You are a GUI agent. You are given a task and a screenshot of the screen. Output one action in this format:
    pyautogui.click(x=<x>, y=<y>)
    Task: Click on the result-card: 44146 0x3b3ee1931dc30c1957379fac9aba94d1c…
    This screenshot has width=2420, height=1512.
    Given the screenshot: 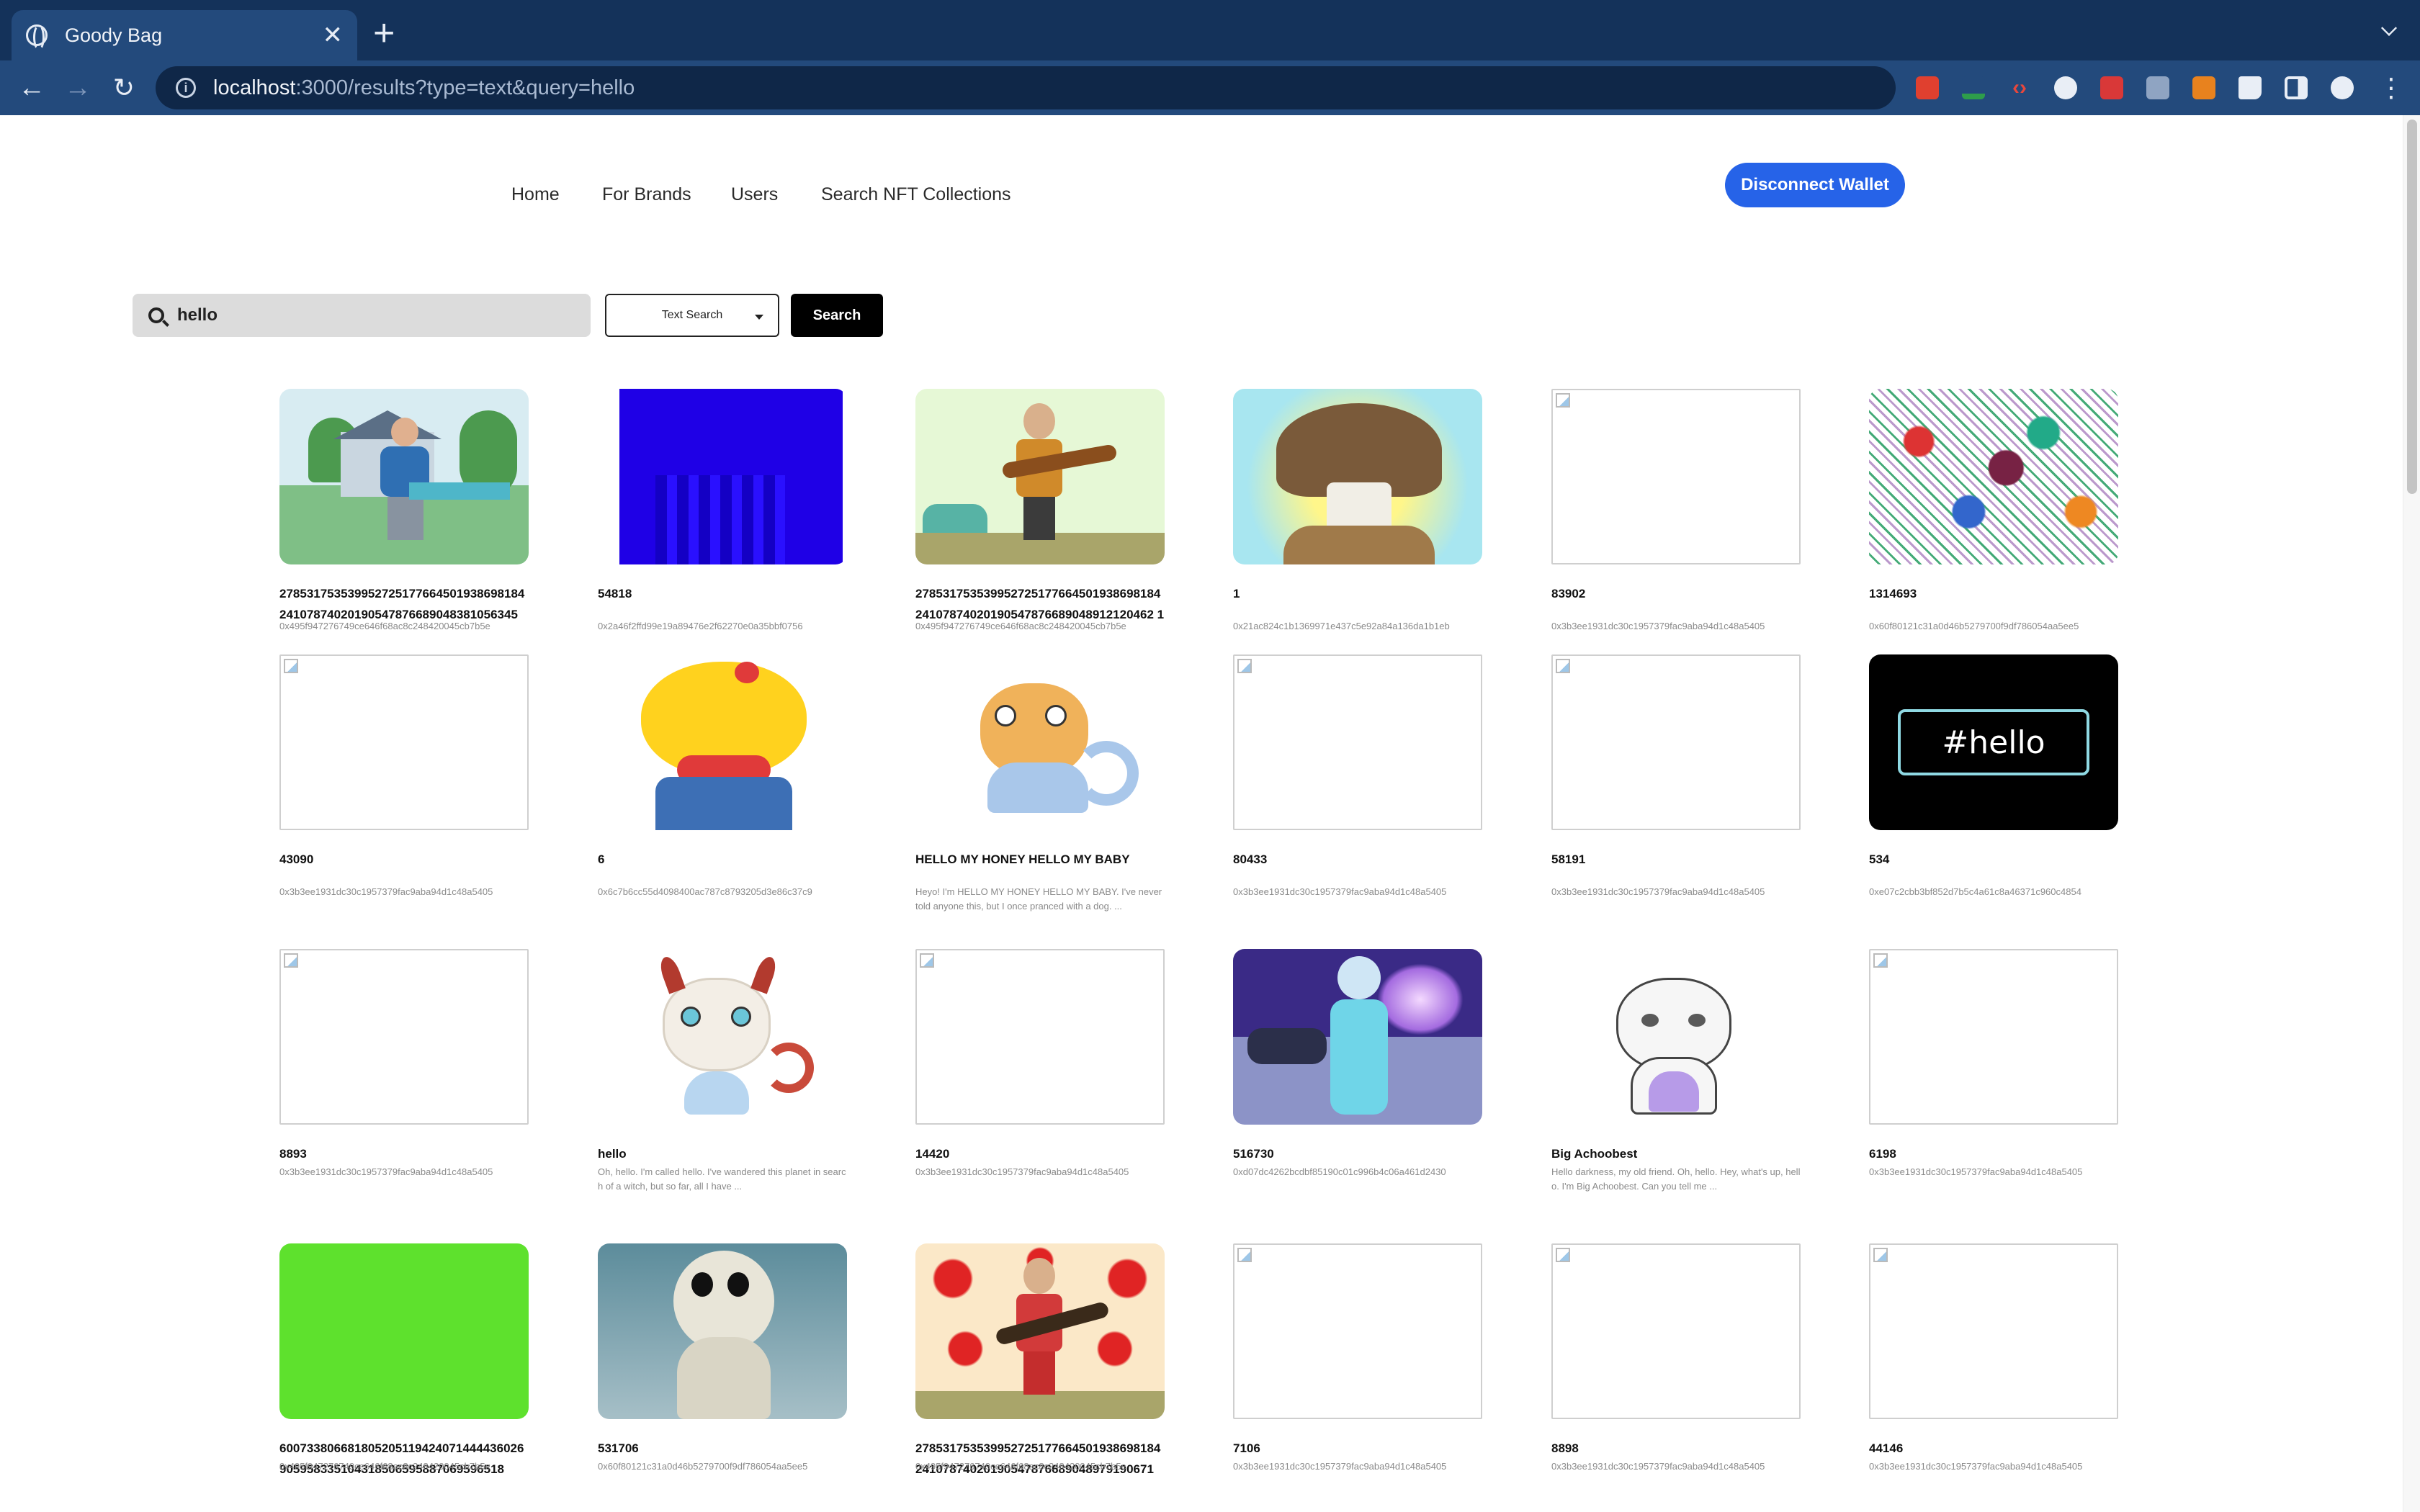 What is the action you would take?
    pyautogui.click(x=1993, y=1357)
    